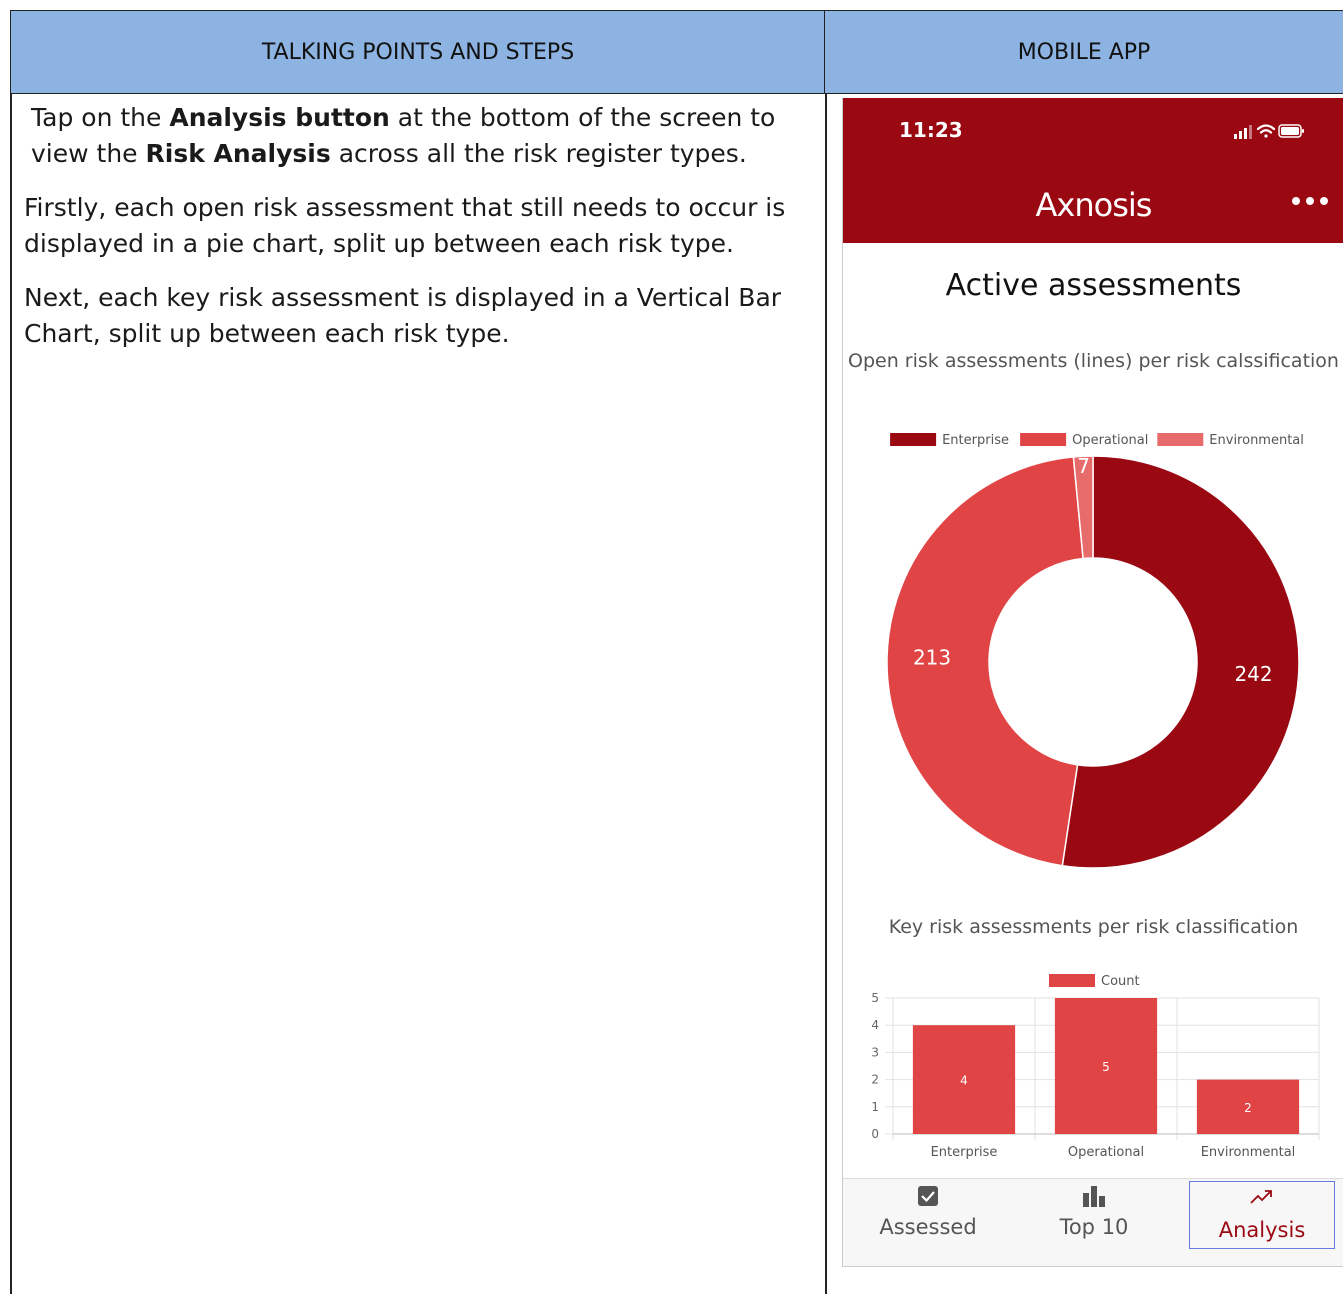 This screenshot has width=1343, height=1294. Describe the element at coordinates (1093, 285) in the screenshot. I see `screen-title: Active assessments` at that location.